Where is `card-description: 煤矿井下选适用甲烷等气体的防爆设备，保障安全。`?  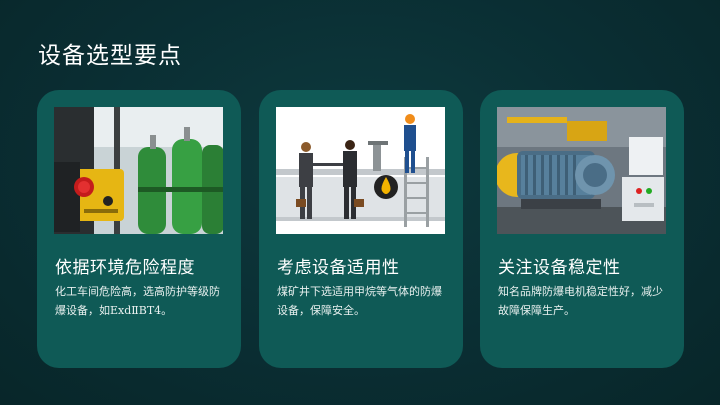
card-description: 煤矿井下选适用甲烷等气体的防爆设备，保障安全。 is located at coordinates (359, 301).